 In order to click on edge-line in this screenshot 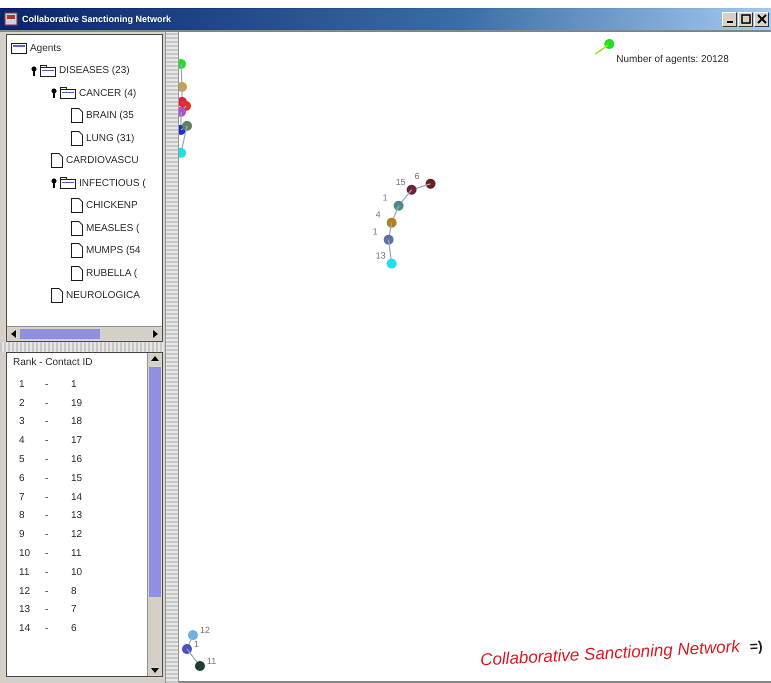, I will do `click(601, 49)`.